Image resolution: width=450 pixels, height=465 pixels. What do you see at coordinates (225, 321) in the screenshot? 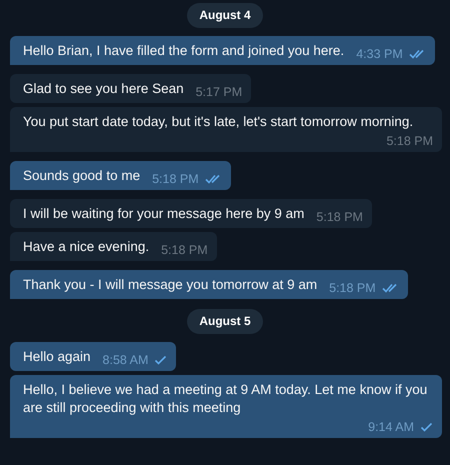
I see `date-label: August 5` at bounding box center [225, 321].